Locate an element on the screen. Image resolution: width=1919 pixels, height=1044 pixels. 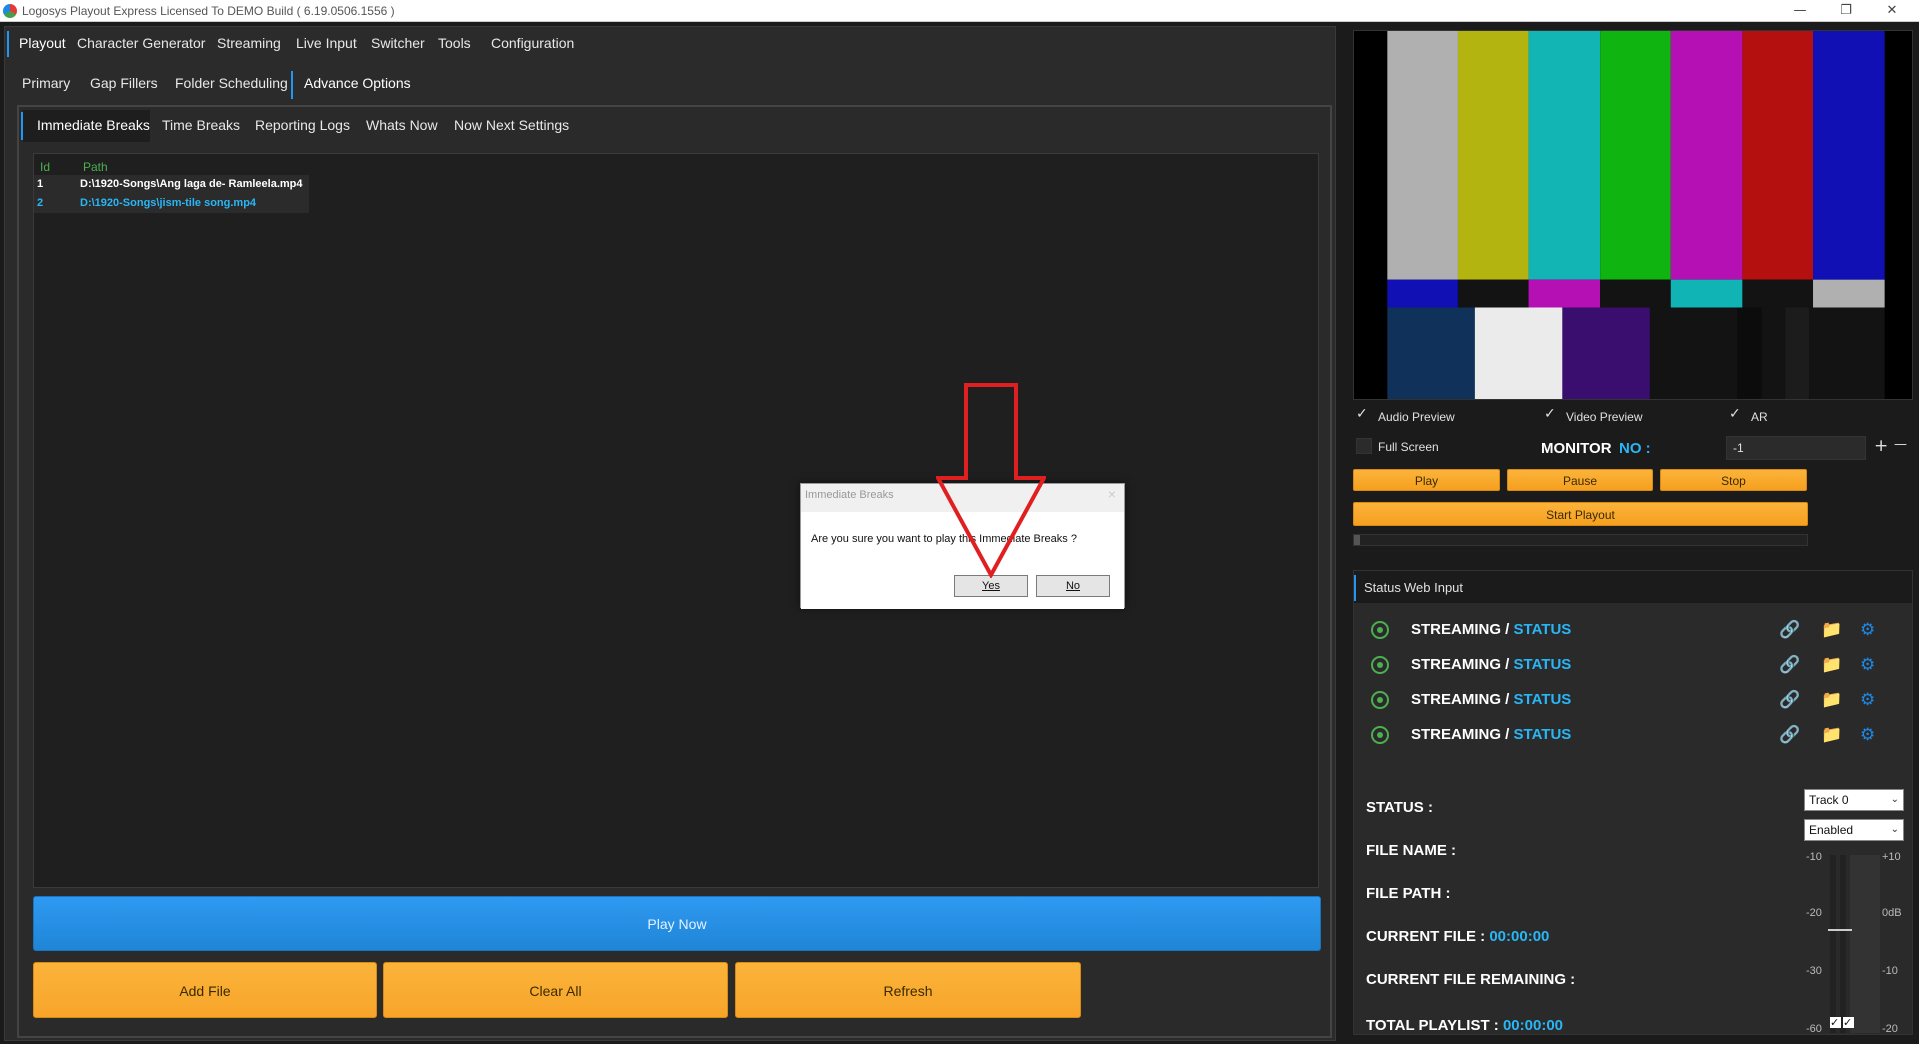
clear-all-button: Clear All is located at coordinates (555, 990).